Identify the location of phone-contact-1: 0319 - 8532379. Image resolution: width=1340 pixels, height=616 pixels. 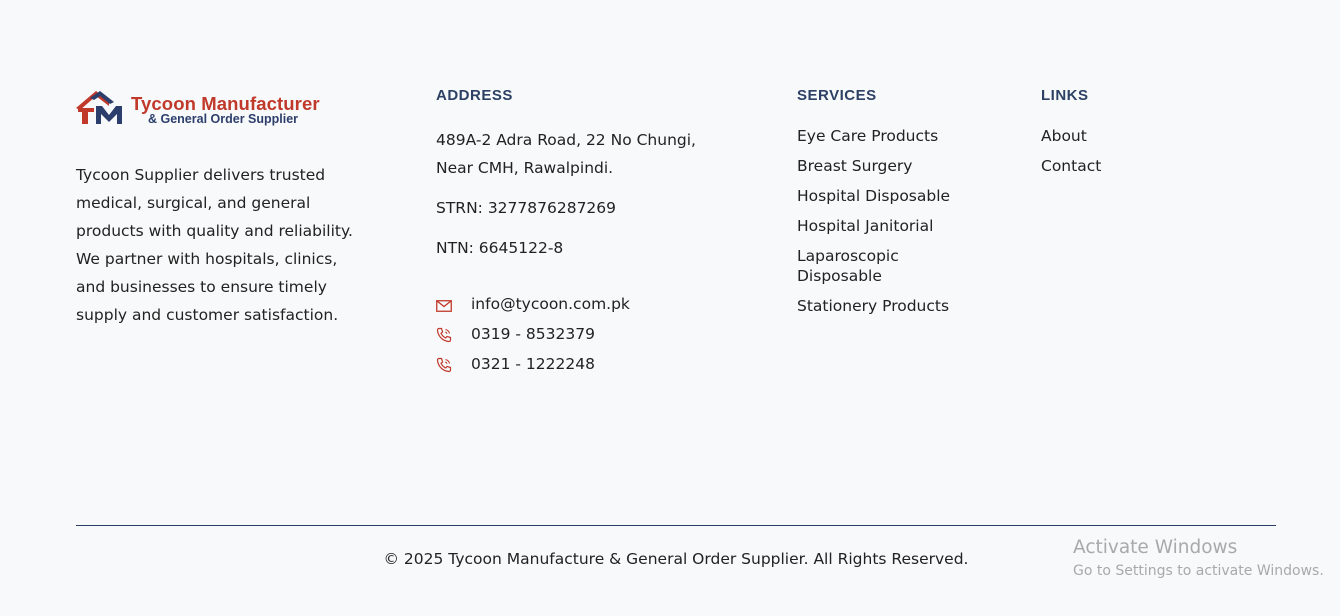
(515, 334).